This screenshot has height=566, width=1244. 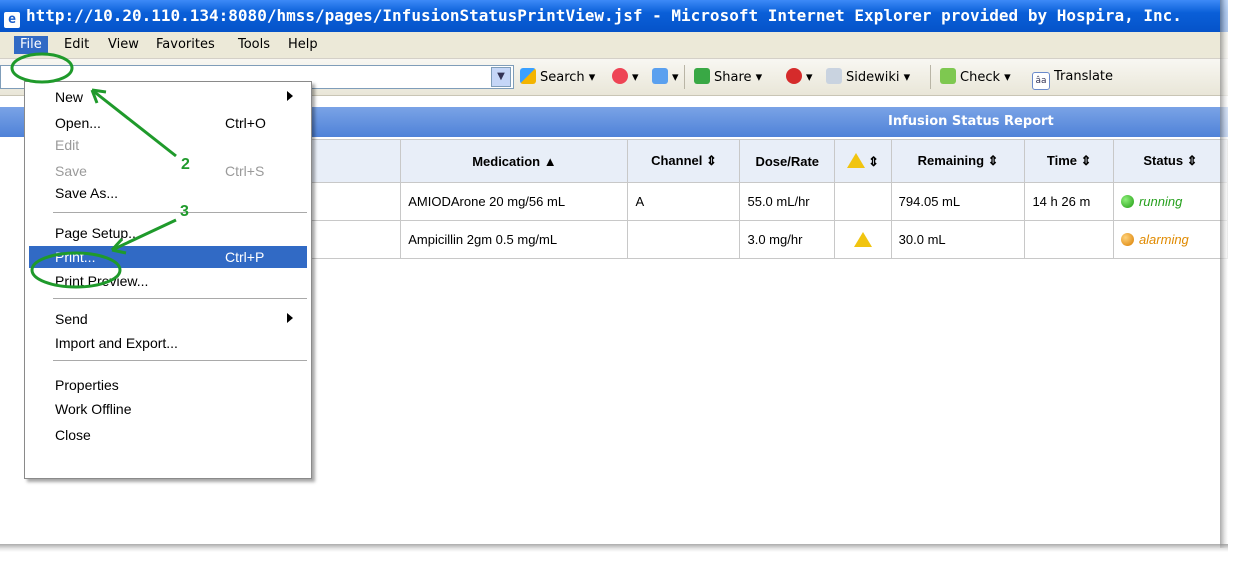 What do you see at coordinates (1069, 201) in the screenshot?
I see `cell-time: 14 h 26 m` at bounding box center [1069, 201].